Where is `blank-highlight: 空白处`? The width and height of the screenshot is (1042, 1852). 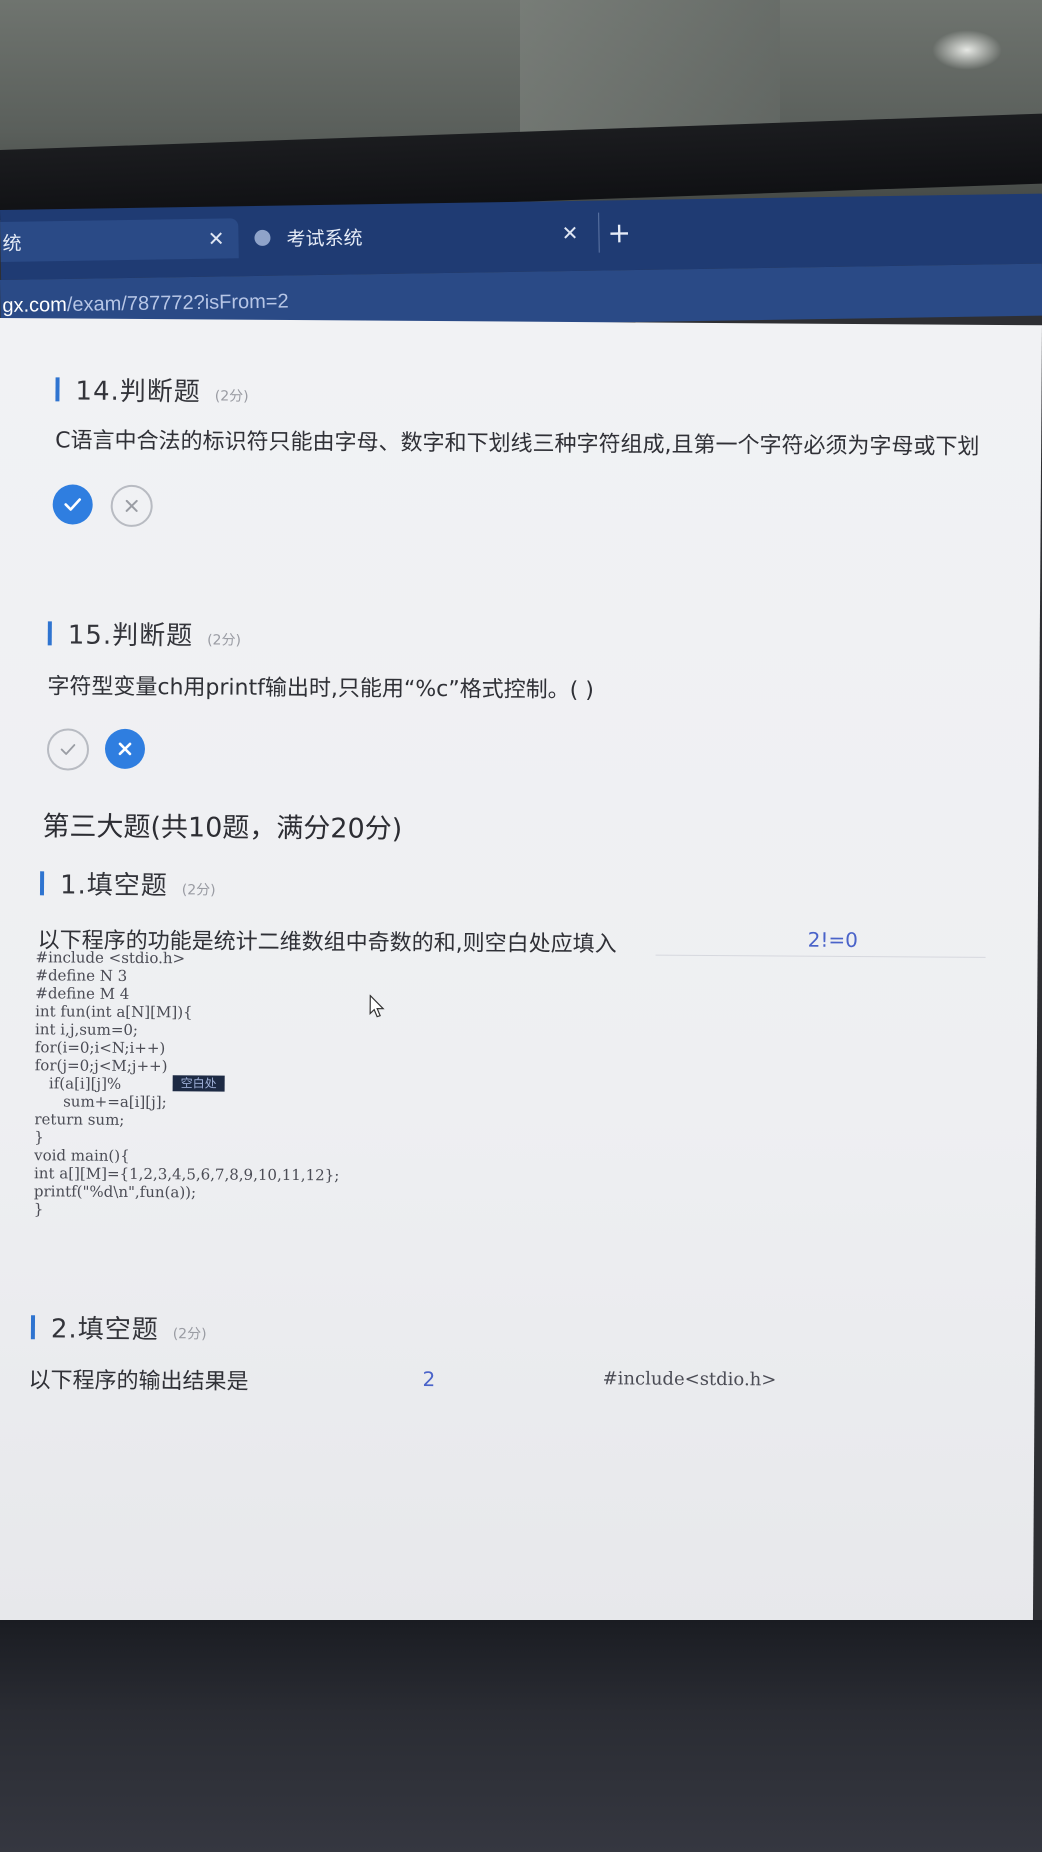
blank-highlight: 空白处 is located at coordinates (198, 1083).